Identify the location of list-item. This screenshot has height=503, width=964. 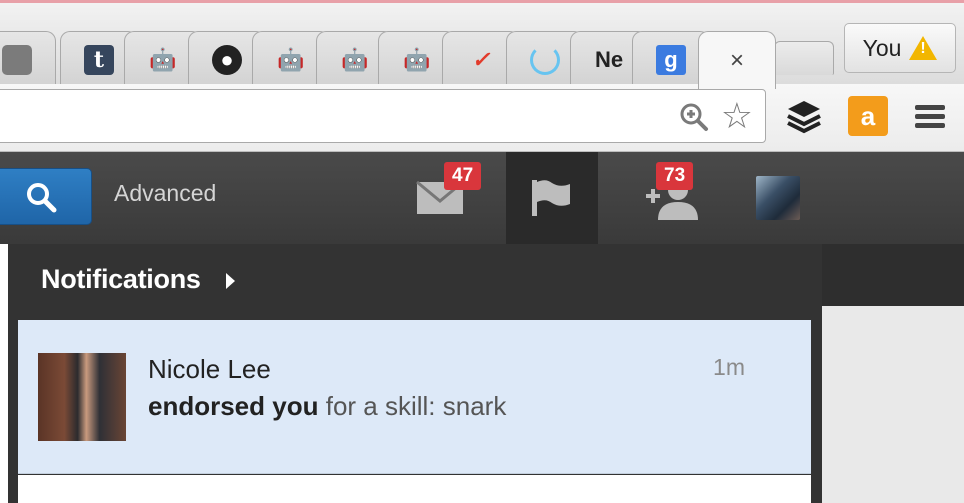
(414, 489).